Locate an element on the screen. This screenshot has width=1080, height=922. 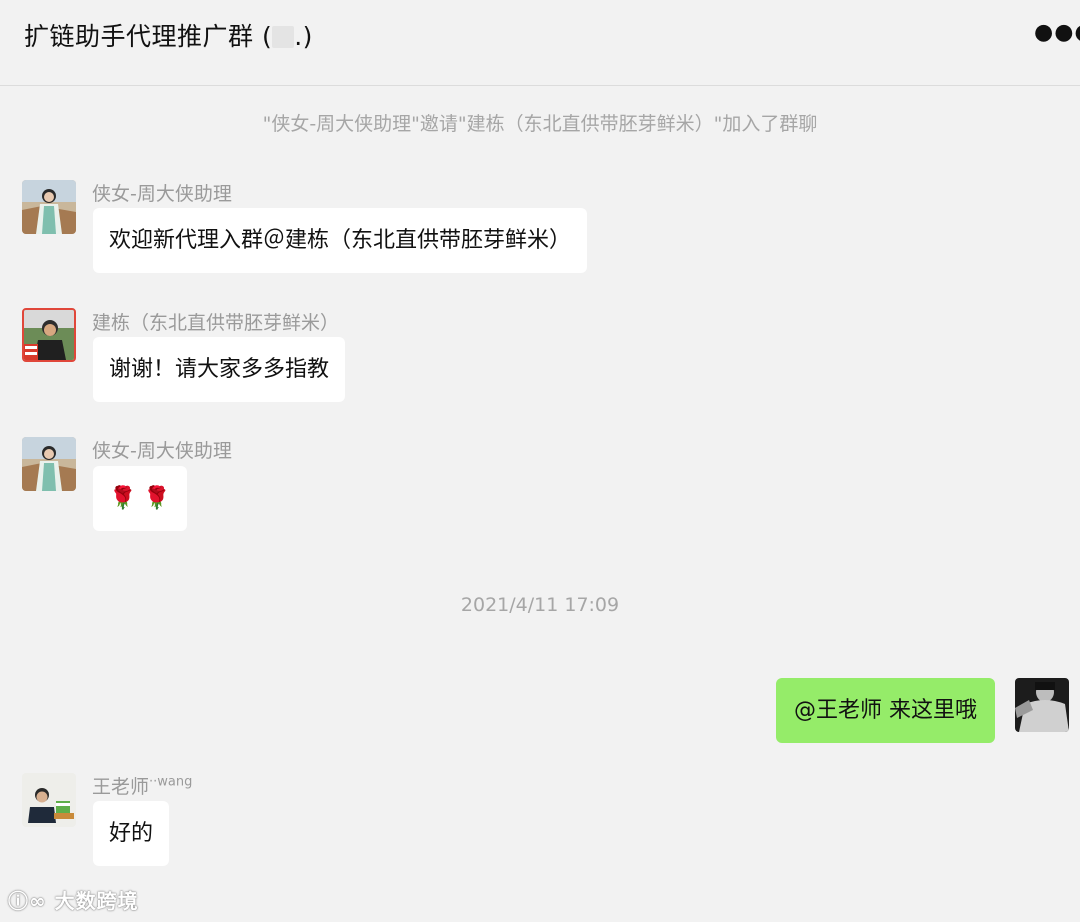
message-bubble: 谢谢！请大家多多指教 is located at coordinates (219, 369).